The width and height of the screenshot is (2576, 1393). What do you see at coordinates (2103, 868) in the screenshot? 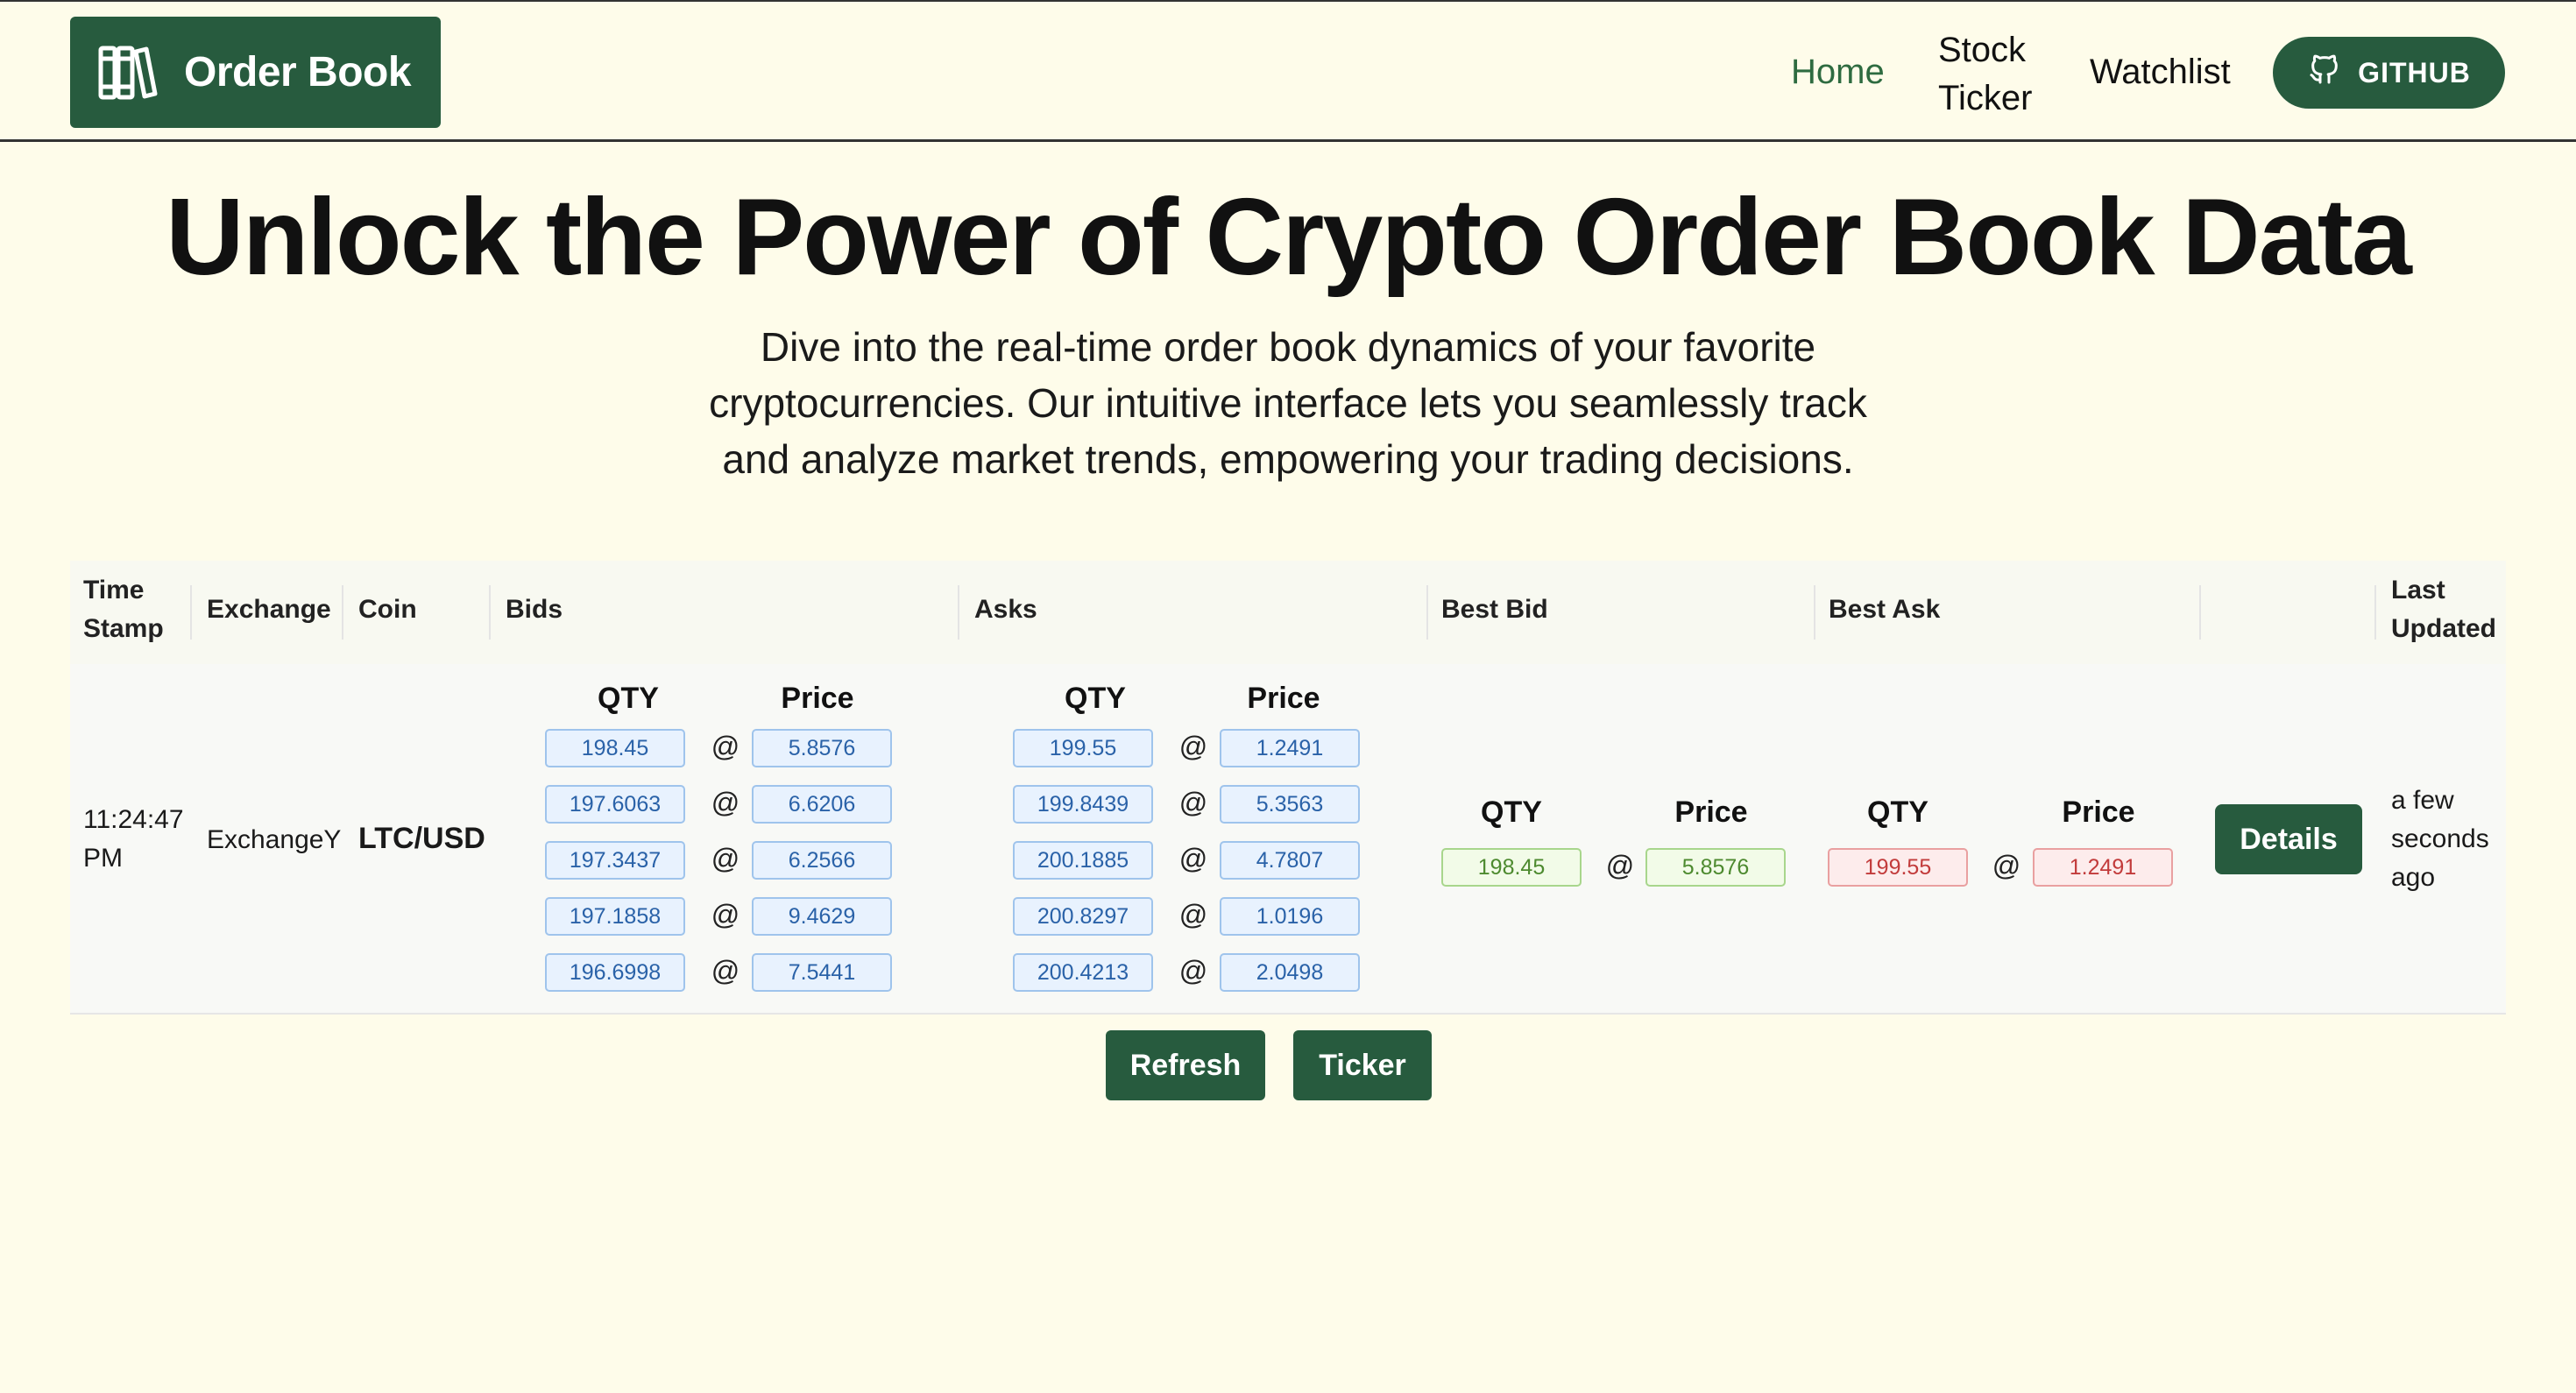
I see `best-ask-price-value: 1.2491` at bounding box center [2103, 868].